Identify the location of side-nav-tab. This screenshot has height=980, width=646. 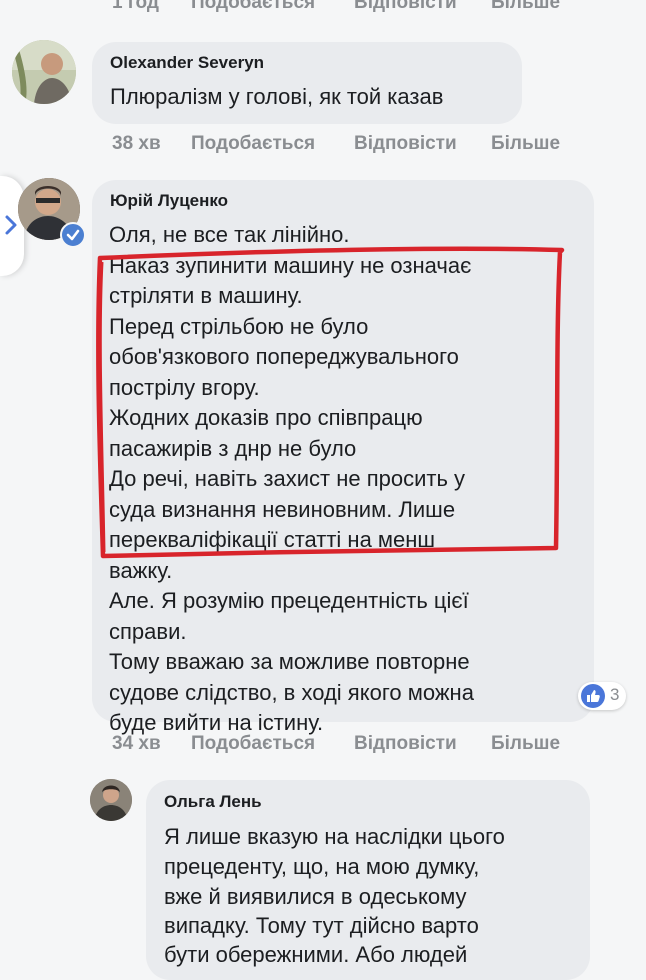
(12, 226).